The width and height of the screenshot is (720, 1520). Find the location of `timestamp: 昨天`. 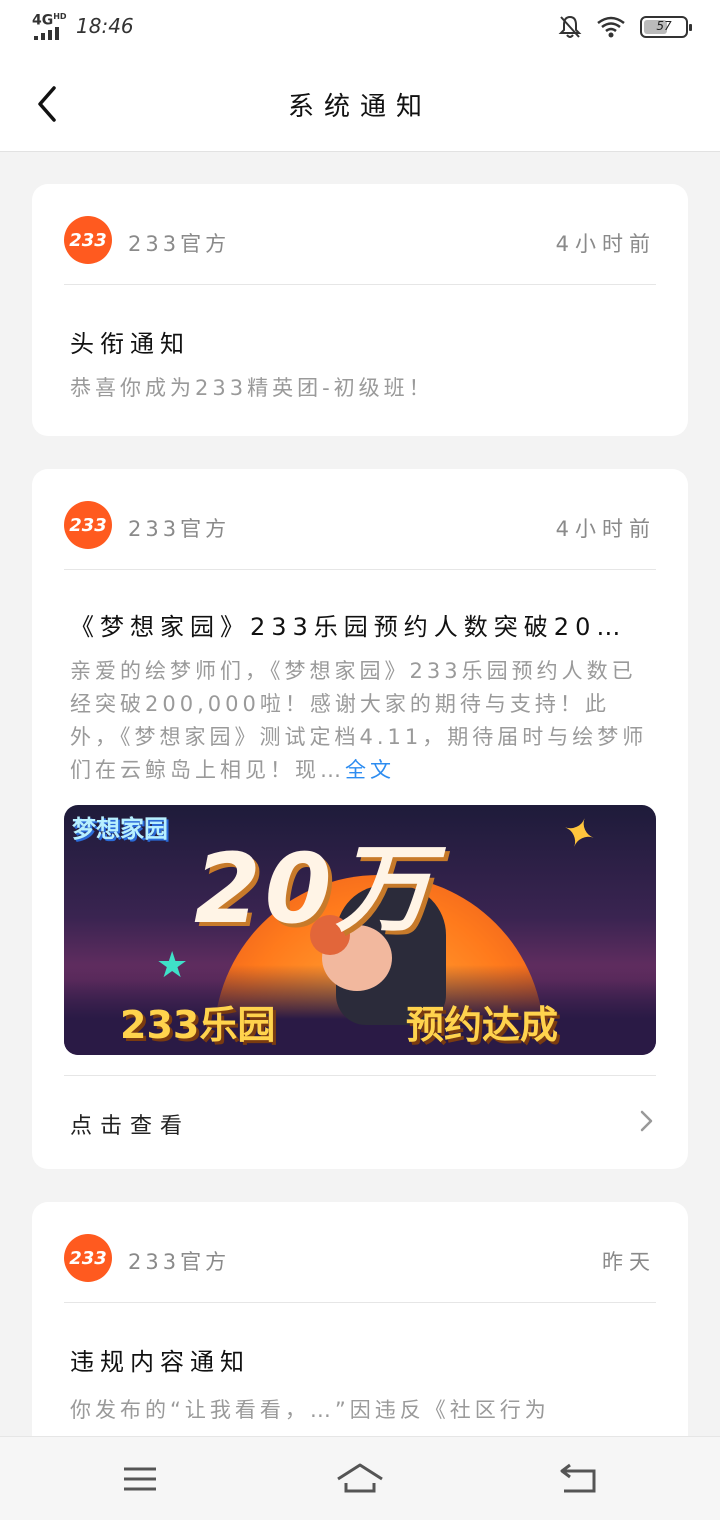

timestamp: 昨天 is located at coordinates (629, 1262).